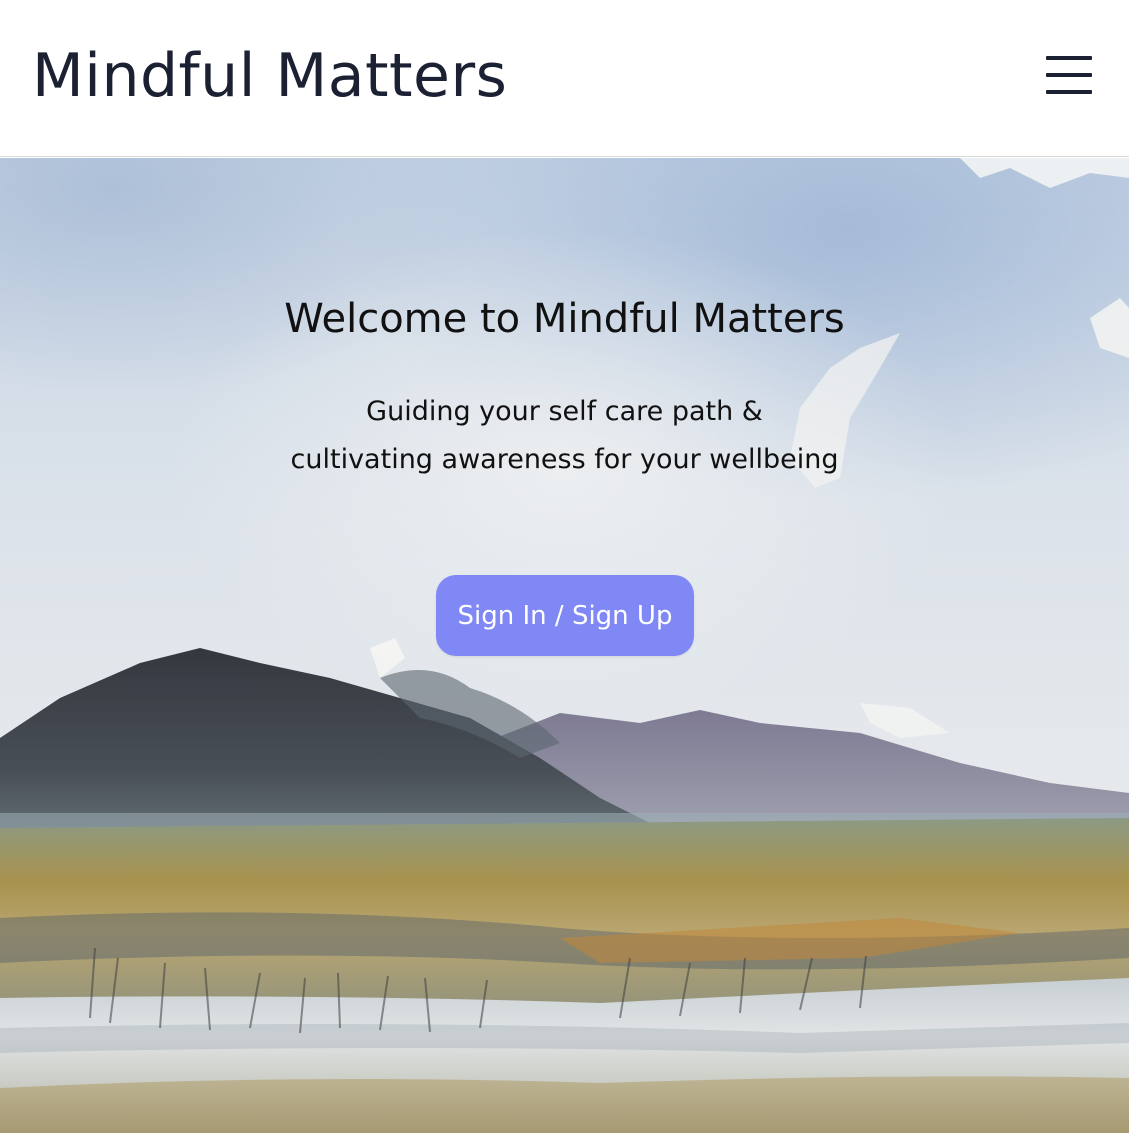  Describe the element at coordinates (1069, 58) in the screenshot. I see `menu-bar-top` at that location.